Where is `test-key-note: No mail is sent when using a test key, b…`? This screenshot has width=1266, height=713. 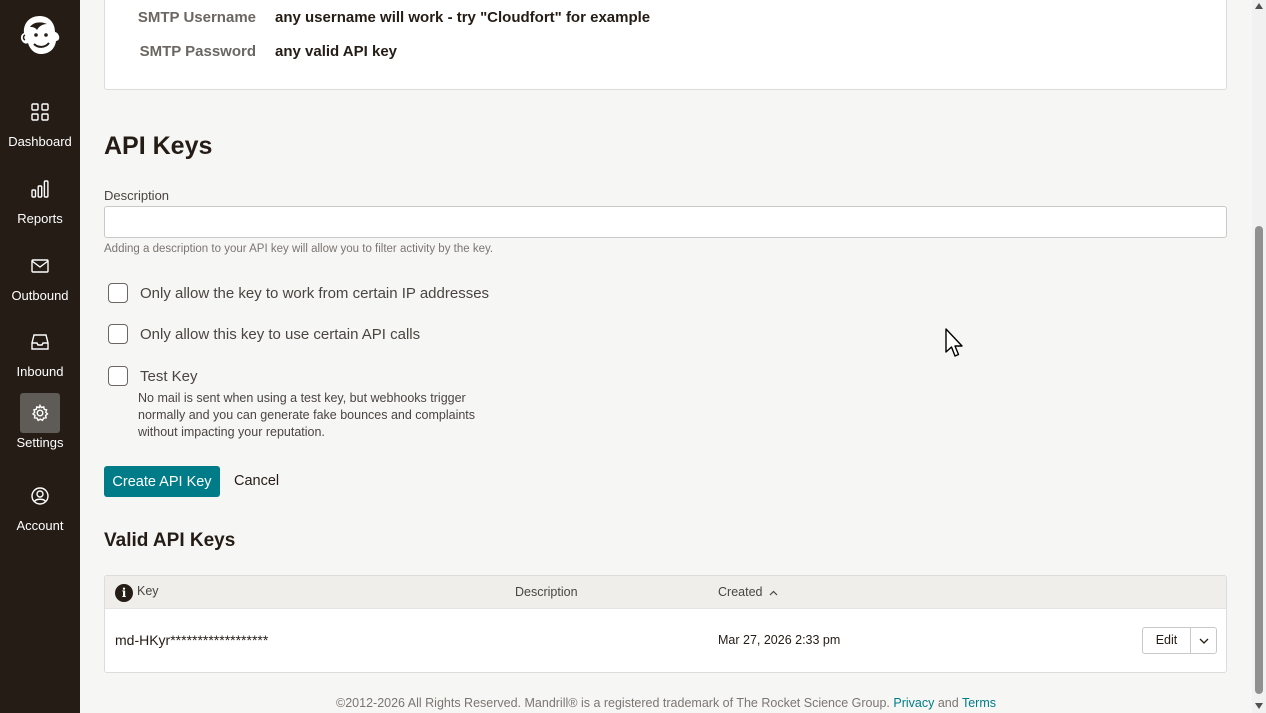
test-key-note: No mail is sent when using a test key, b… is located at coordinates (307, 415).